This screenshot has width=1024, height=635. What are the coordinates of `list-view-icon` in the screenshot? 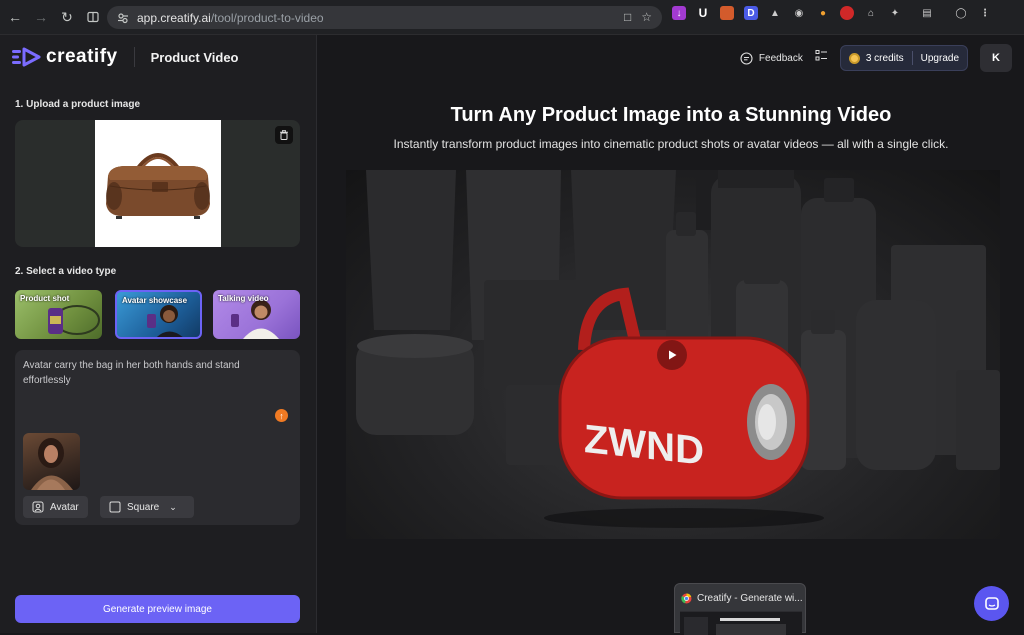 It's located at (821, 58).